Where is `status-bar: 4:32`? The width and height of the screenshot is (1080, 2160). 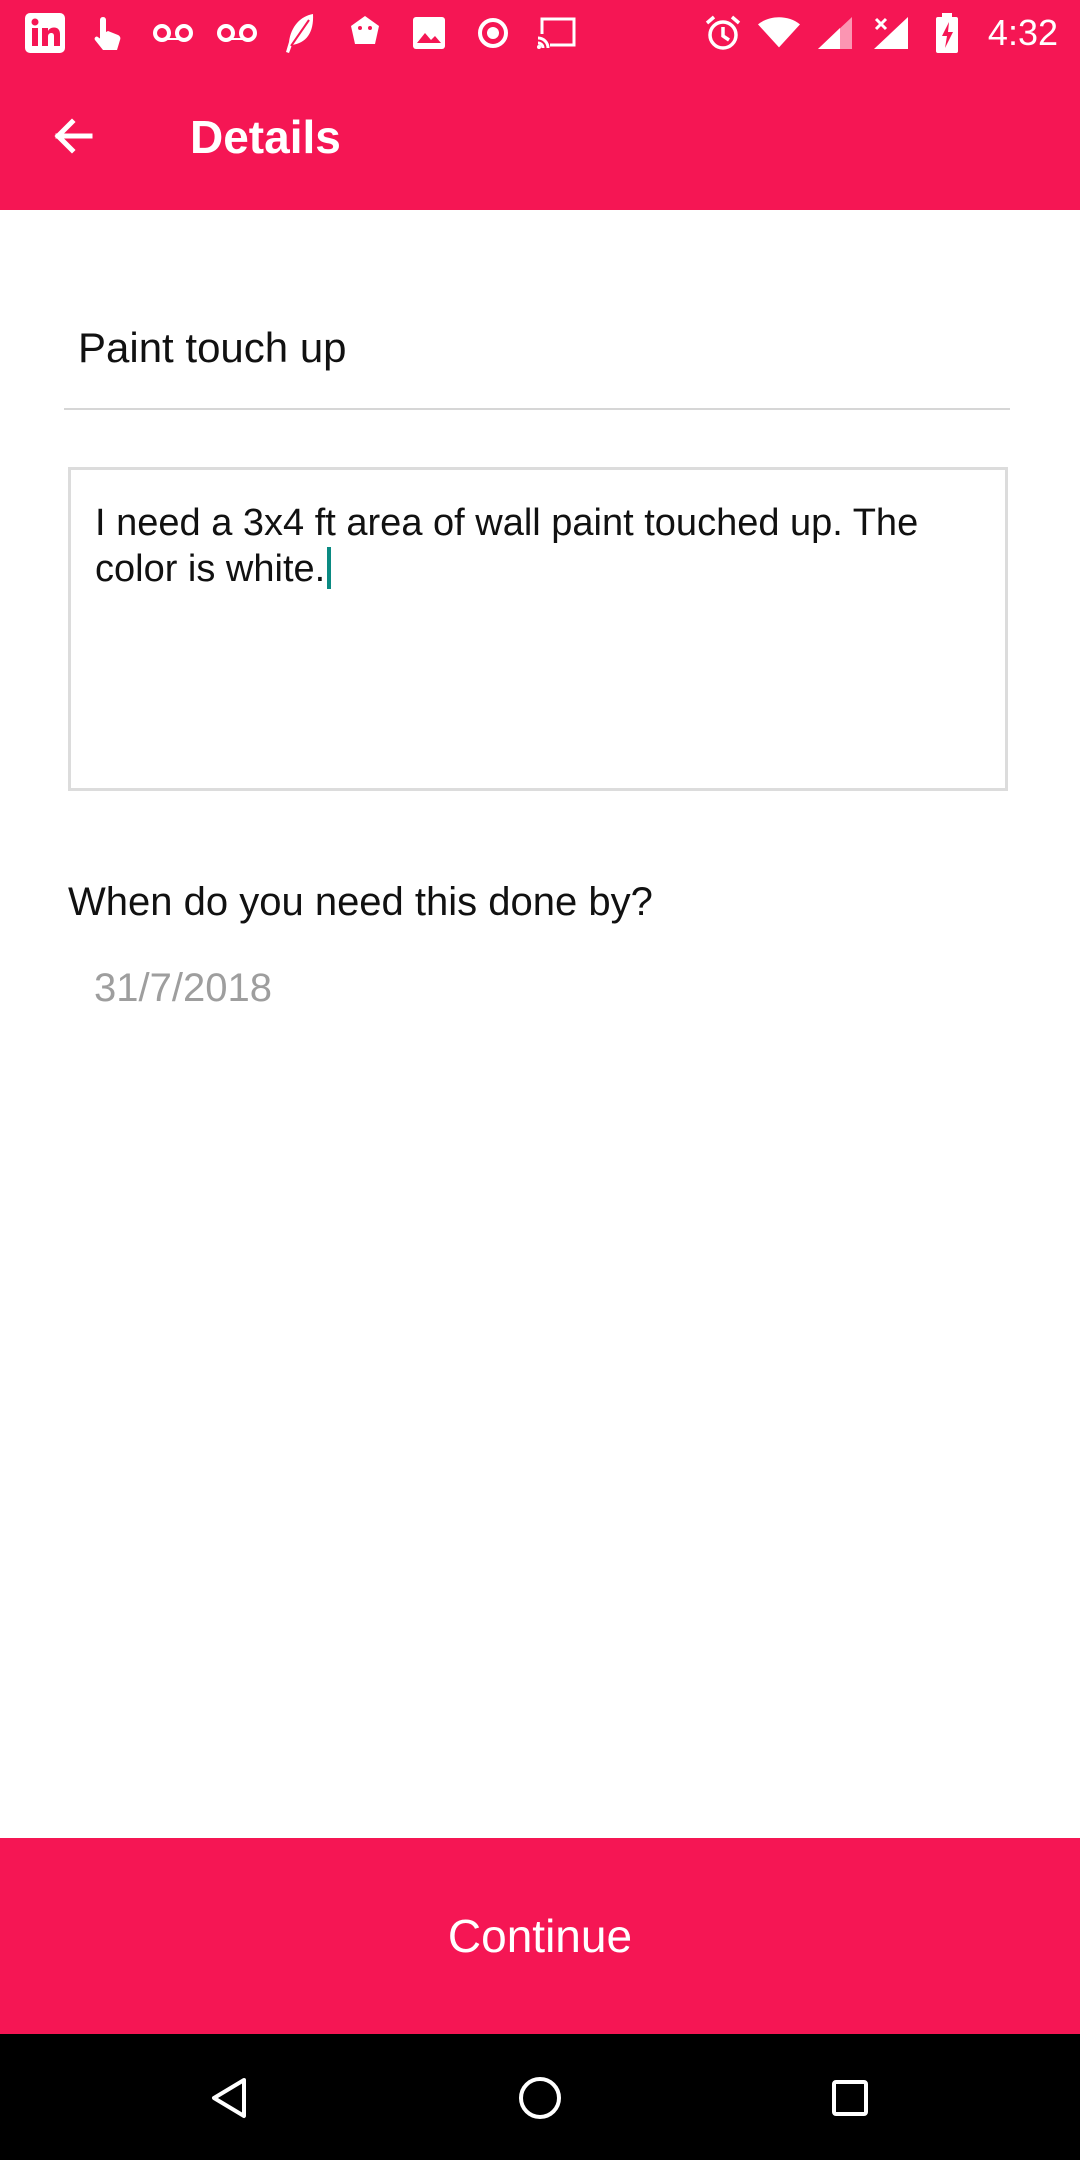 status-bar: 4:32 is located at coordinates (540, 33).